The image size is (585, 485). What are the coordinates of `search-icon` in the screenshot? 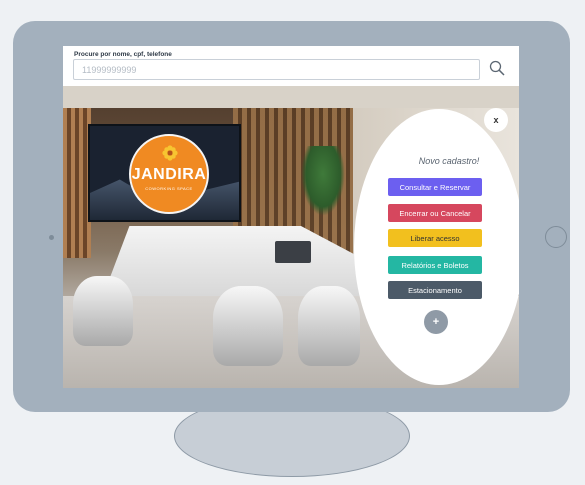 It's located at (497, 70).